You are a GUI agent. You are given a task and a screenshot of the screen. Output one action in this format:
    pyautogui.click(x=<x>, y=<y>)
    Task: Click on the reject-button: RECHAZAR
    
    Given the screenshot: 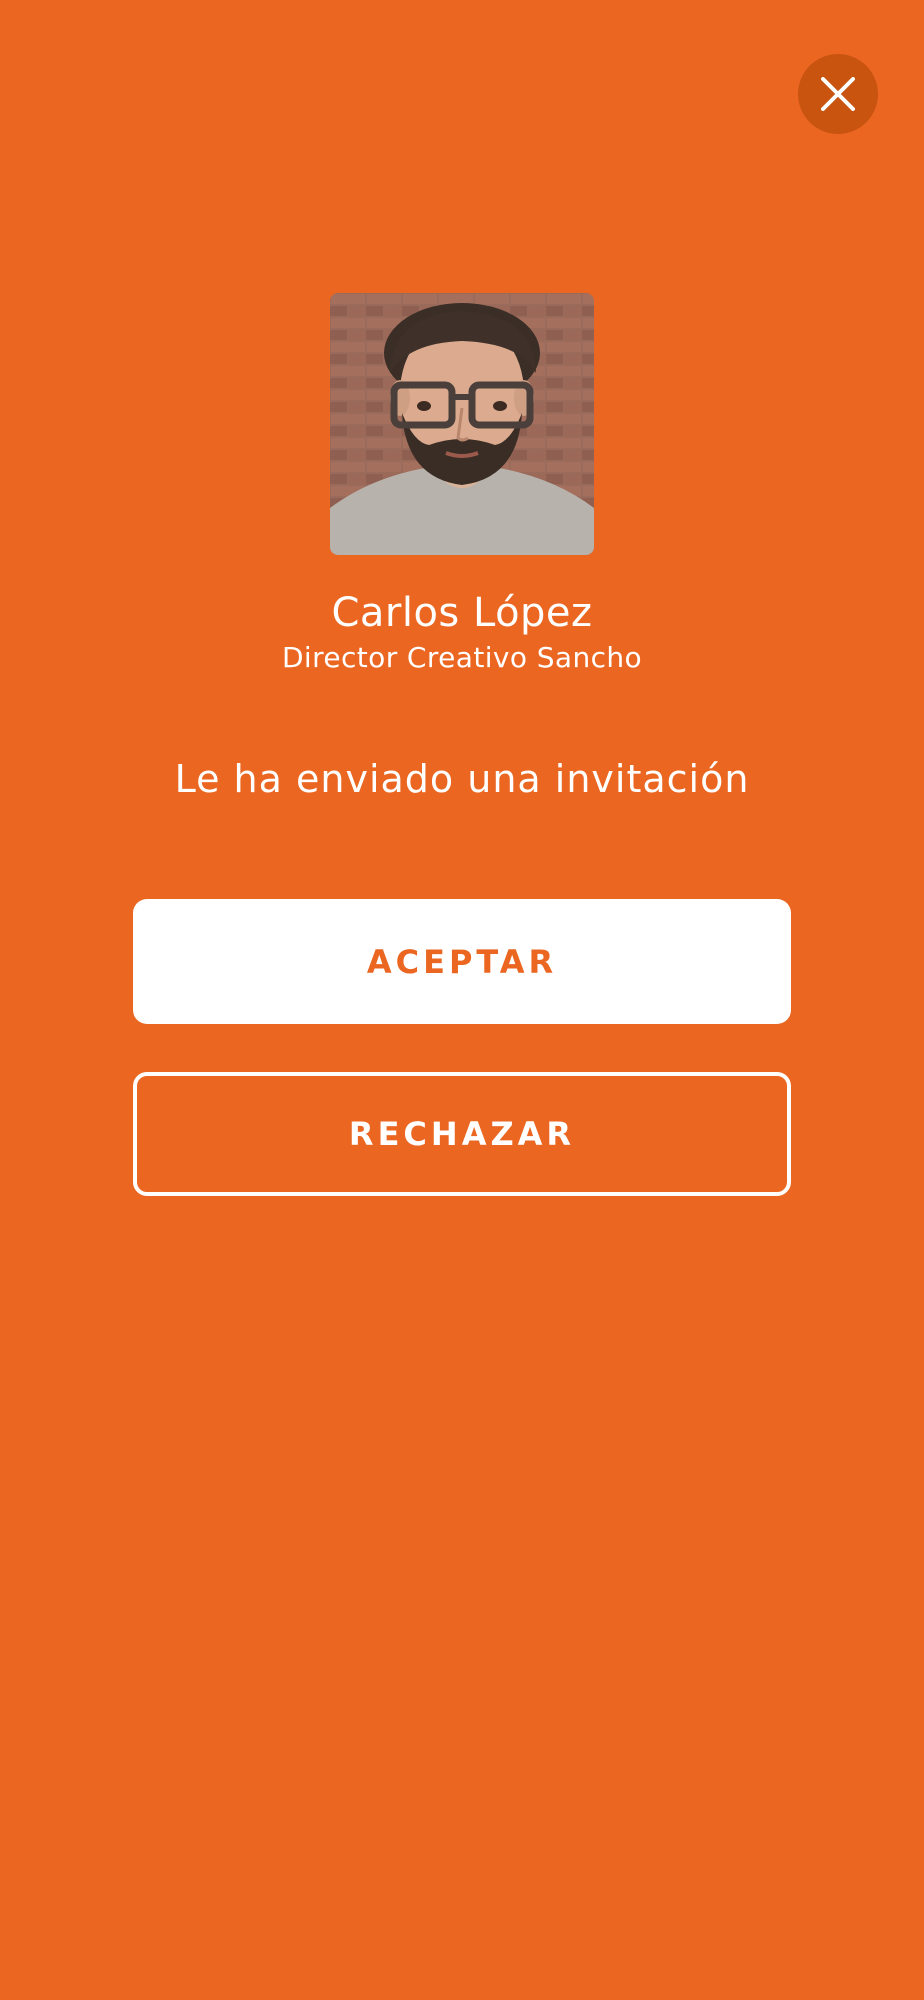 What is the action you would take?
    pyautogui.click(x=462, y=1134)
    